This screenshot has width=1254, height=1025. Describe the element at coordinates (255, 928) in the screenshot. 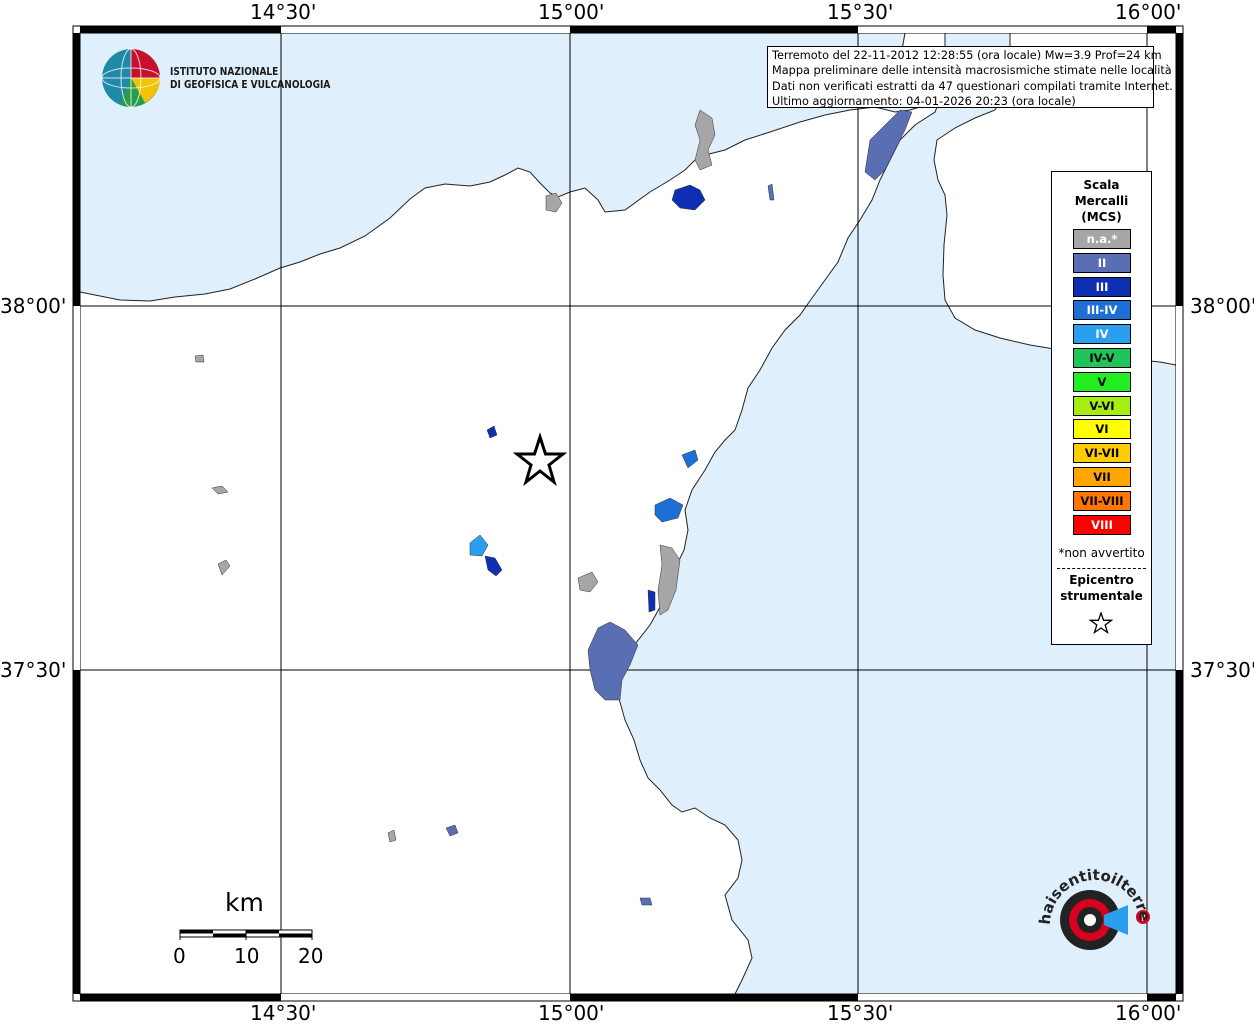

I see `scale-bar: km 0 10 20` at that location.